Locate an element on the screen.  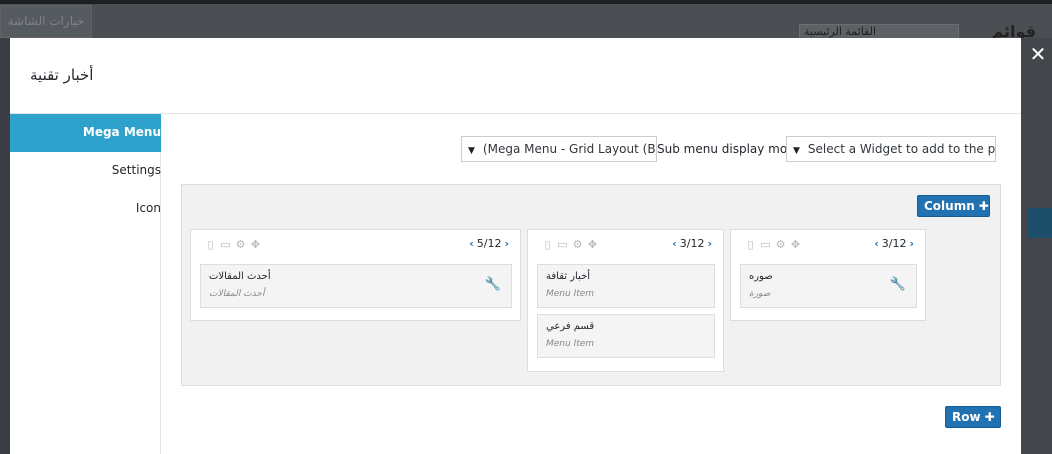
column-item: أحدث المقالات أحدث المقالات 🔧 is located at coordinates (356, 286).